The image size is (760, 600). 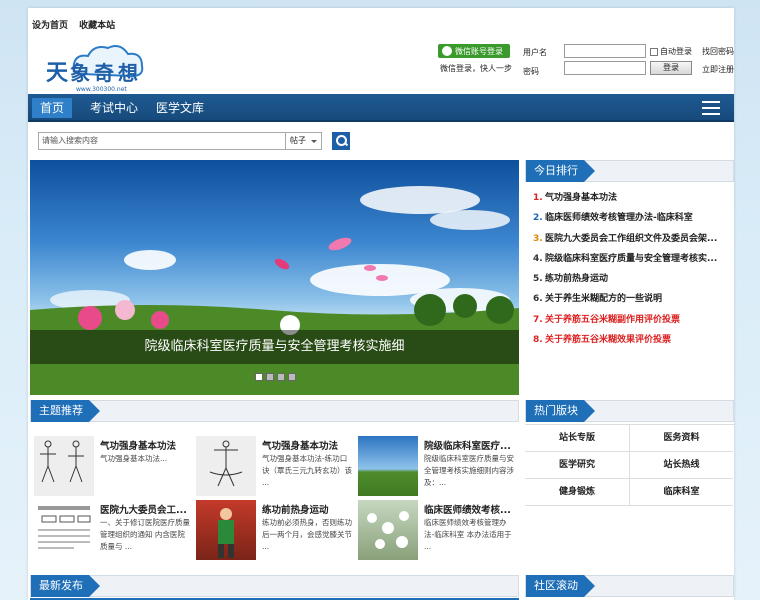 I want to click on find-password-link: 找回密码, so click(x=718, y=51).